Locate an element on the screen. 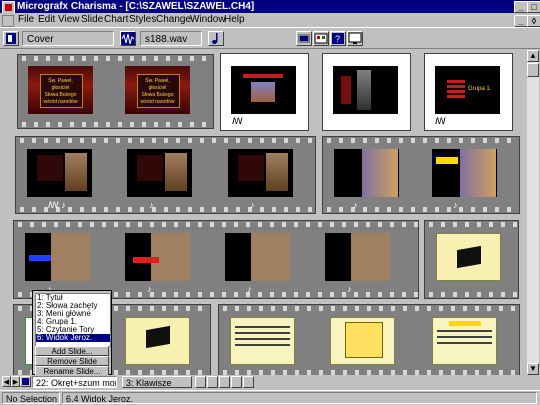  sound-button is located at coordinates (128, 38).